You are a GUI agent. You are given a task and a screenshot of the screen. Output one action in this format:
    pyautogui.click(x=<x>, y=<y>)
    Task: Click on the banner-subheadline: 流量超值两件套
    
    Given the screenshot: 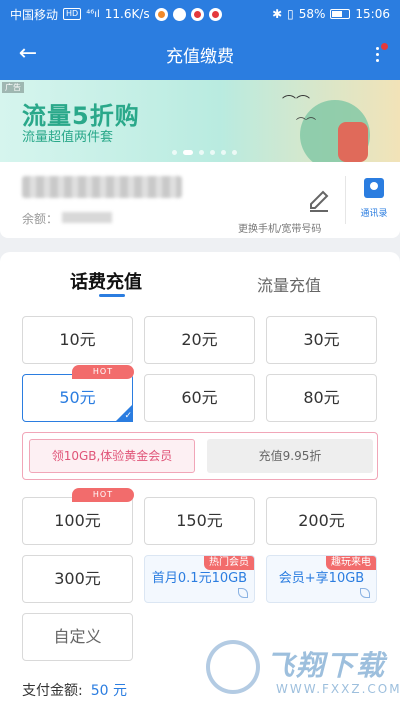 What is the action you would take?
    pyautogui.click(x=68, y=137)
    